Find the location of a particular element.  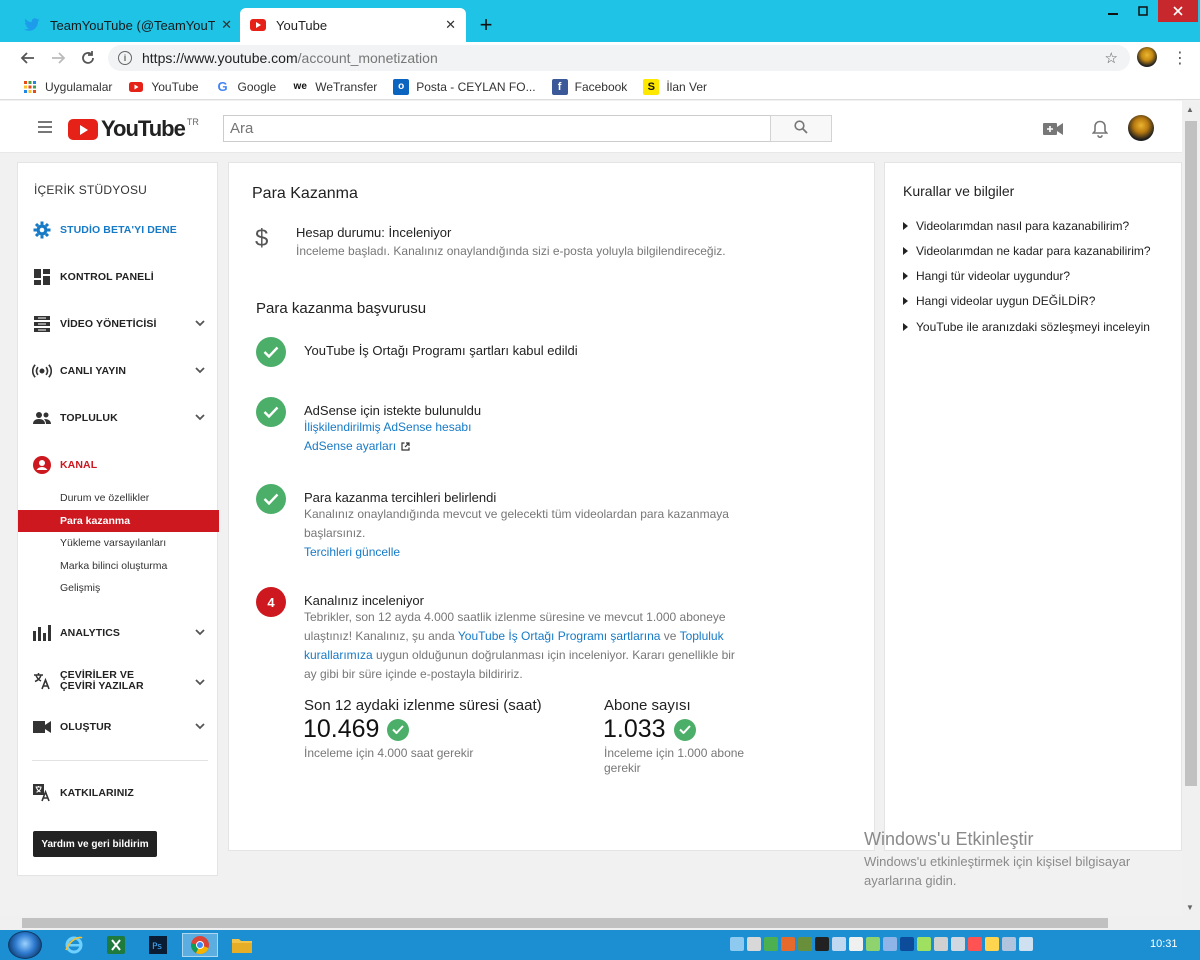

sidebar-item-live: CANLI YAYIN is located at coordinates (118, 371).